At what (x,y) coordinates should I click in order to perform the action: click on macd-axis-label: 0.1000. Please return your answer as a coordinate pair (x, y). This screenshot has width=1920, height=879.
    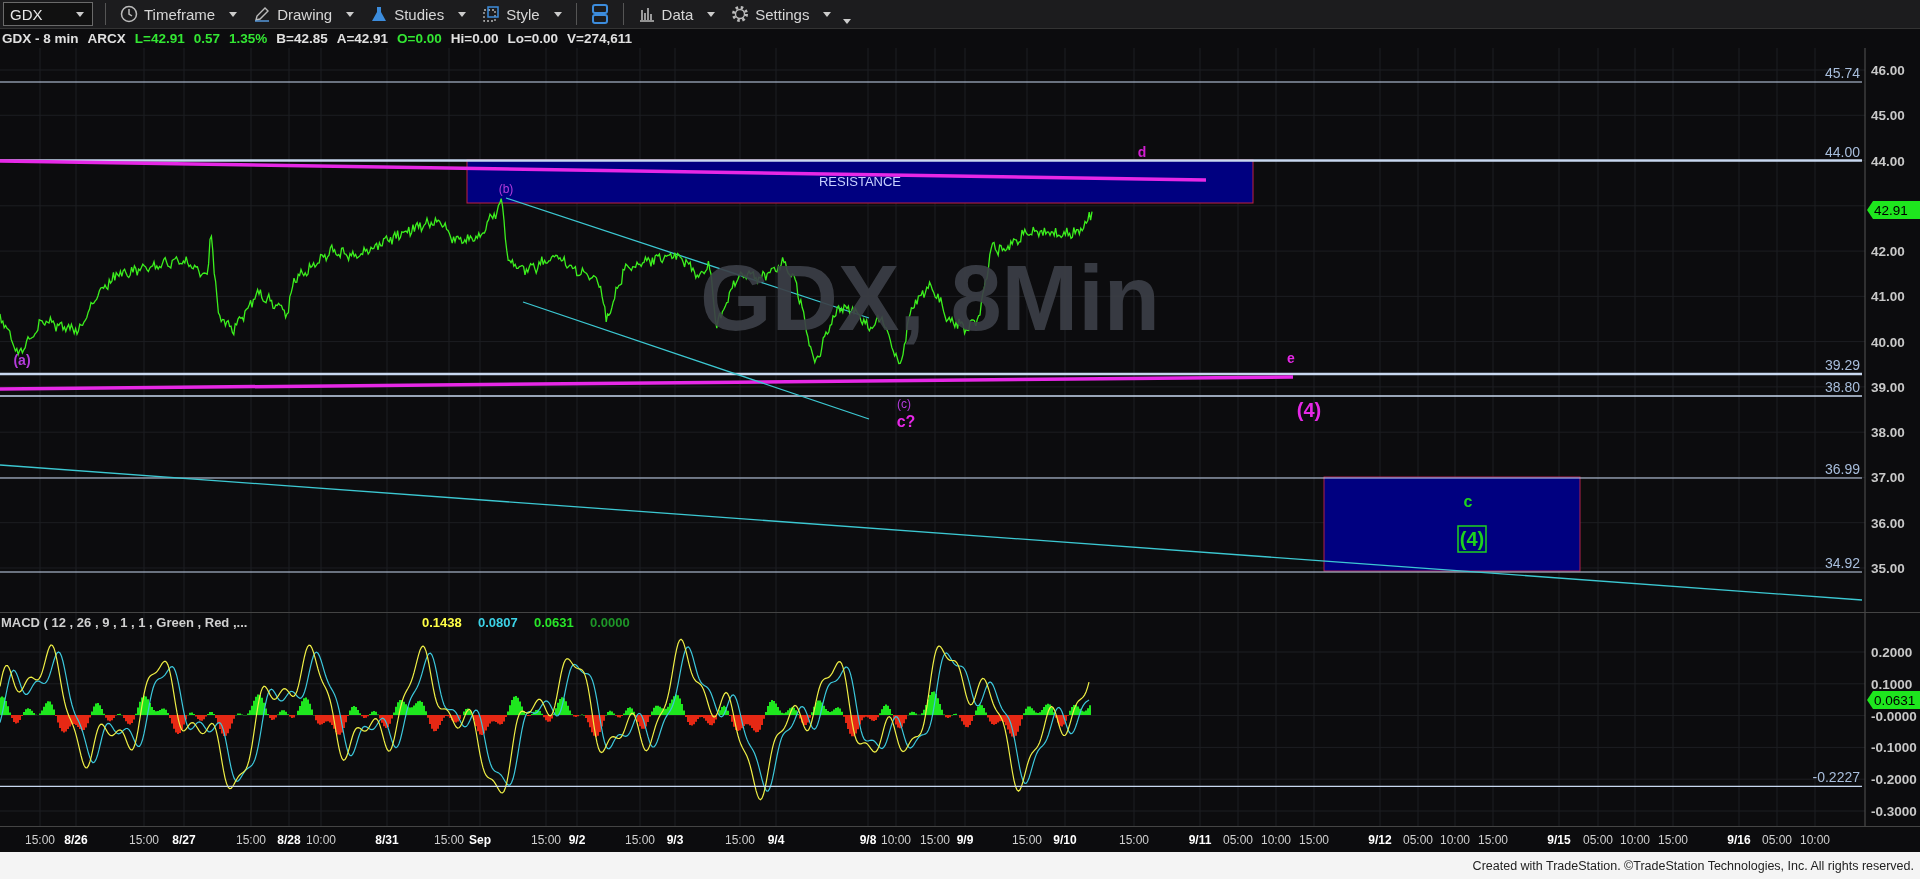
    Looking at the image, I should click on (1892, 684).